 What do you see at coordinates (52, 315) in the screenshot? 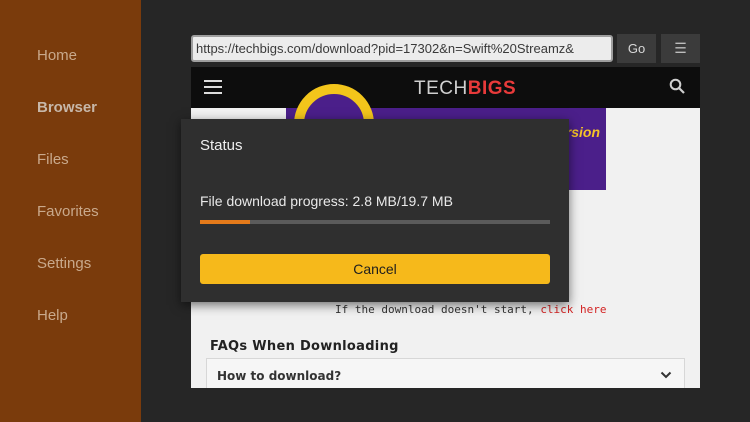
I see `sidebar-item-help: Help` at bounding box center [52, 315].